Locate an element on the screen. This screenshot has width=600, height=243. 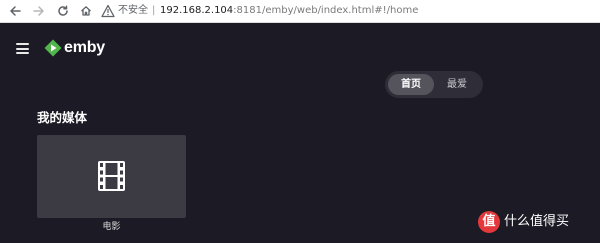
hamburger-menu-icon is located at coordinates (22, 48).